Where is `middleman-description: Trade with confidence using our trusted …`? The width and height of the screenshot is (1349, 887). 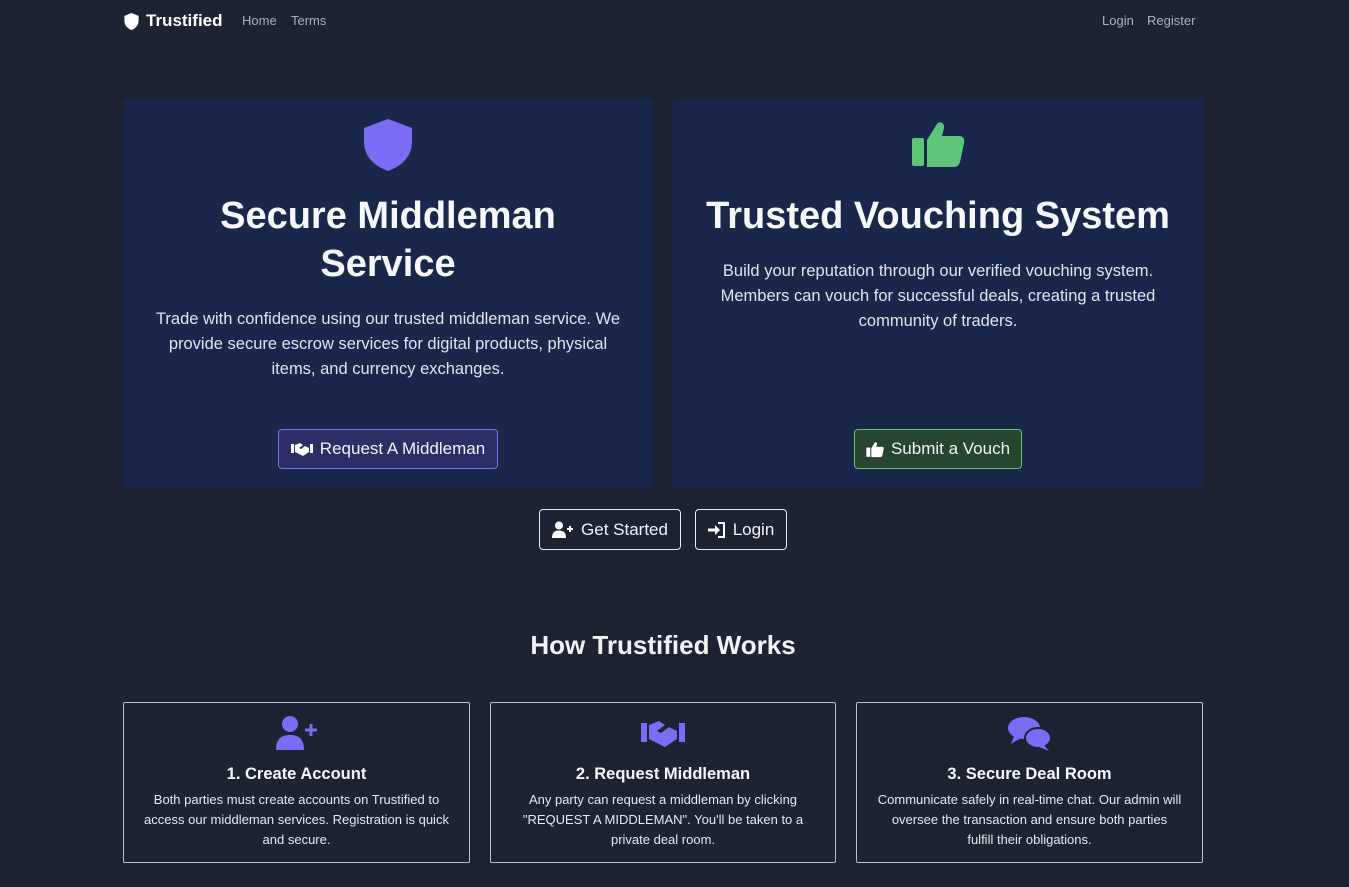
middleman-description: Trade with confidence using our trusted … is located at coordinates (388, 344).